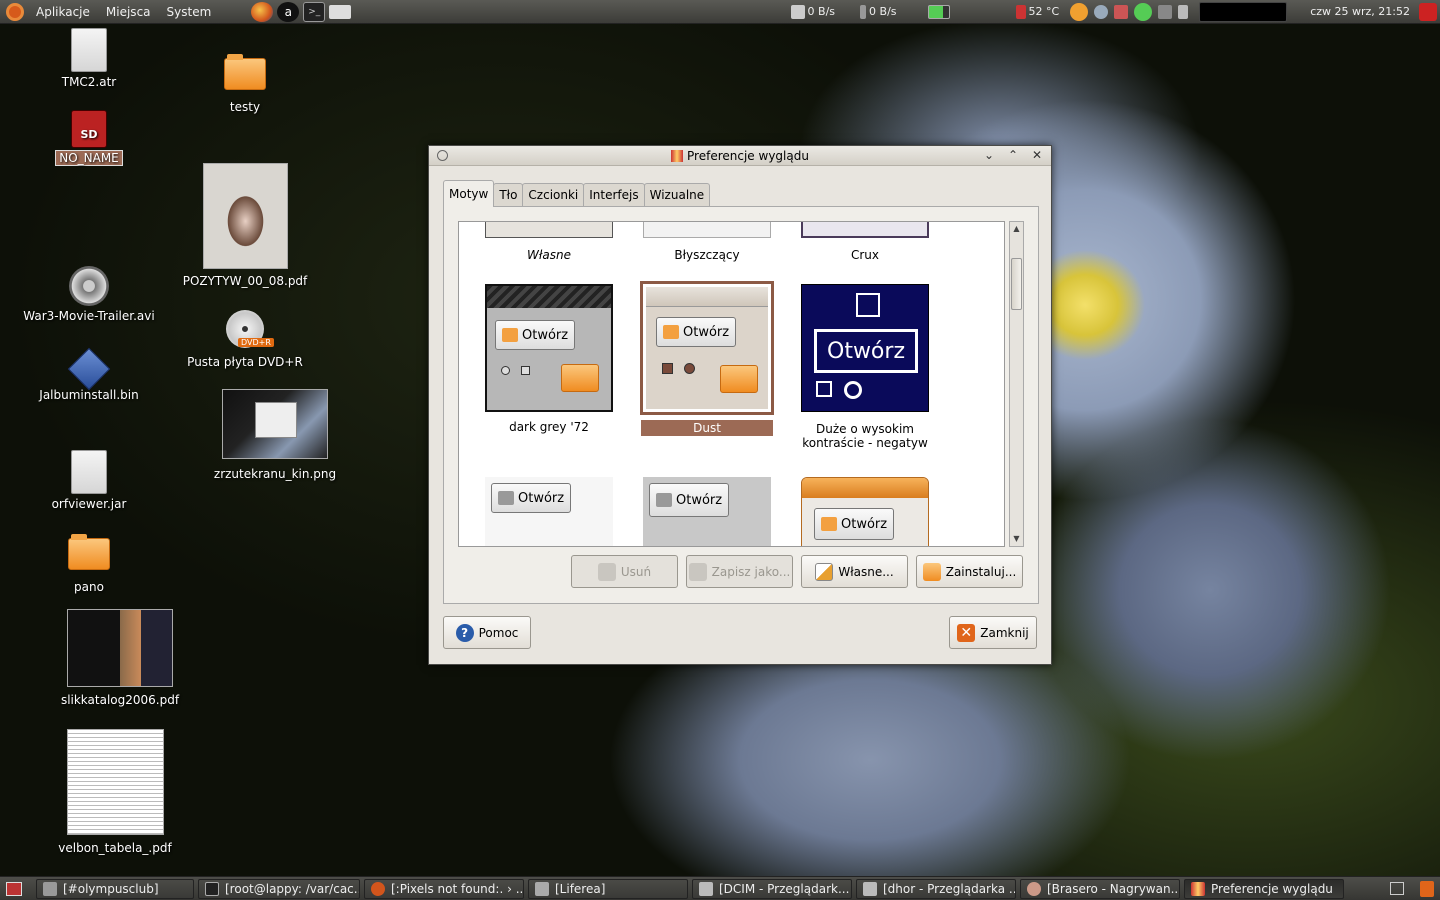  I want to click on close-icon: ✕, so click(1037, 155).